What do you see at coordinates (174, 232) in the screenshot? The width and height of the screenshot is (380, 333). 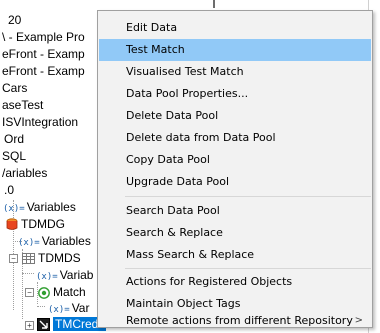 I see `menu-item-label: Search & Replace` at bounding box center [174, 232].